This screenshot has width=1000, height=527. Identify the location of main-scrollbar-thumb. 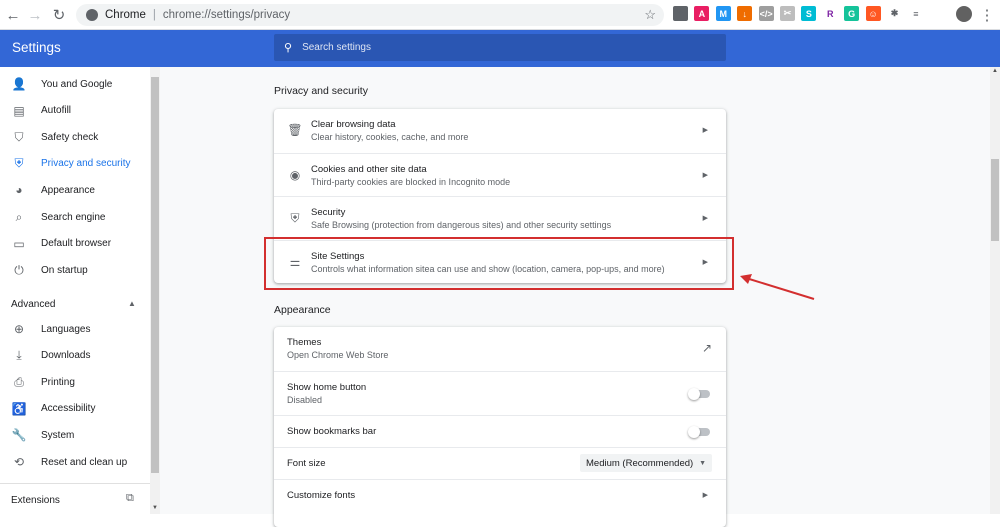
(995, 200).